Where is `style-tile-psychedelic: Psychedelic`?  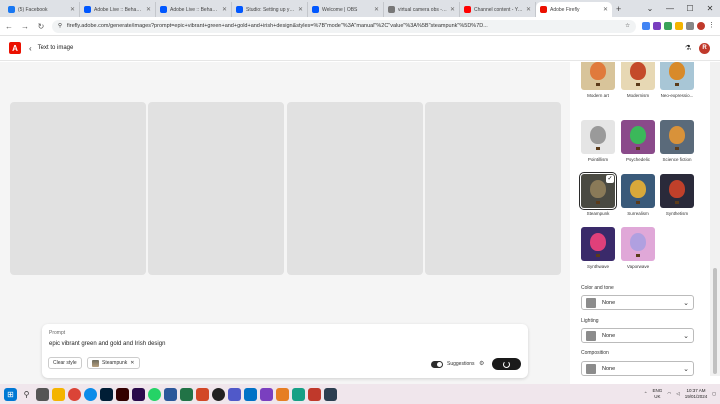
style-tile-psychedelic: Psychedelic is located at coordinates (638, 141).